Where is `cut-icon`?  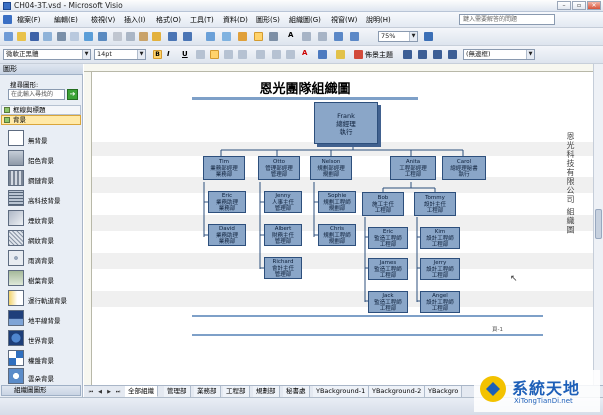 cut-icon is located at coordinates (117, 36).